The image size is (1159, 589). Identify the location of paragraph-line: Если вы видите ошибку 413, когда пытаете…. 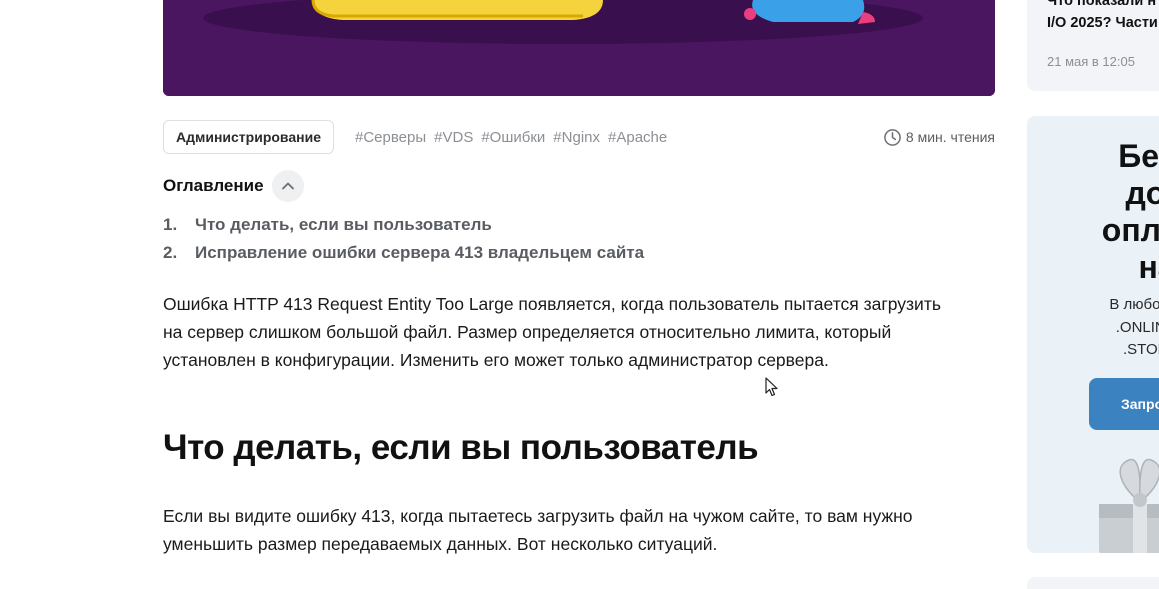
(538, 516).